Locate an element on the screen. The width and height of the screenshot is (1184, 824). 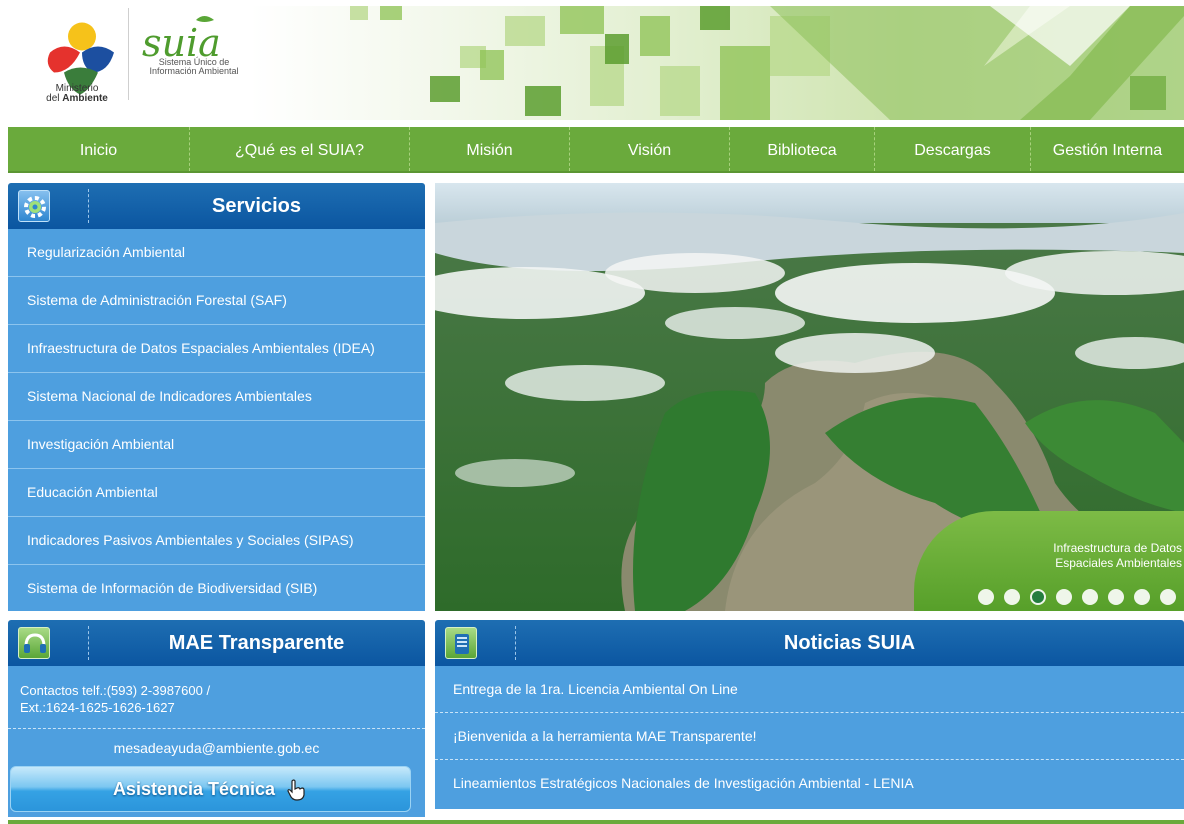
headset-icon is located at coordinates (35, 643).